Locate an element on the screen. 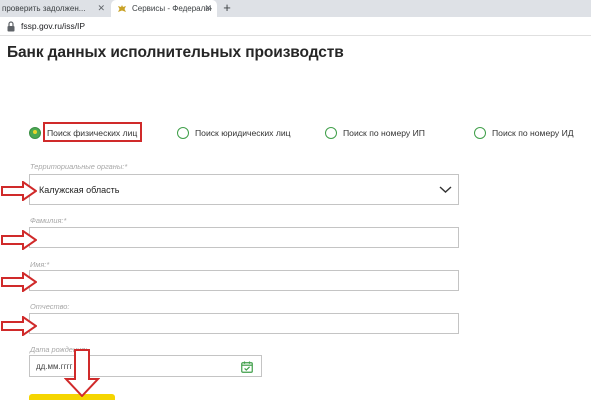 The image size is (591, 400). chevron-down-icon is located at coordinates (445, 189).